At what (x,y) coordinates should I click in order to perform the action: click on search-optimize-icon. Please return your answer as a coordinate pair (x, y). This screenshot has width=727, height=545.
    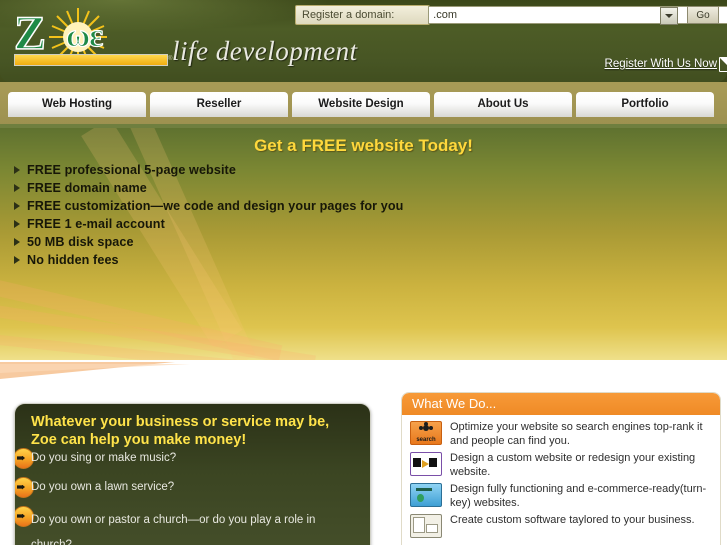
    Looking at the image, I should click on (426, 433).